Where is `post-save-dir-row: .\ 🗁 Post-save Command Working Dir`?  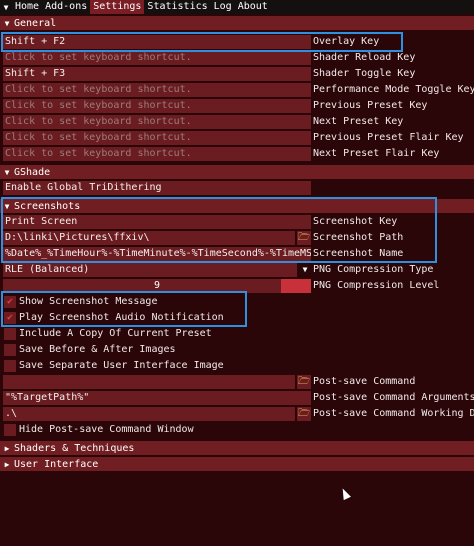
post-save-dir-row: .\ 🗁 Post-save Command Working Dir is located at coordinates (237, 414).